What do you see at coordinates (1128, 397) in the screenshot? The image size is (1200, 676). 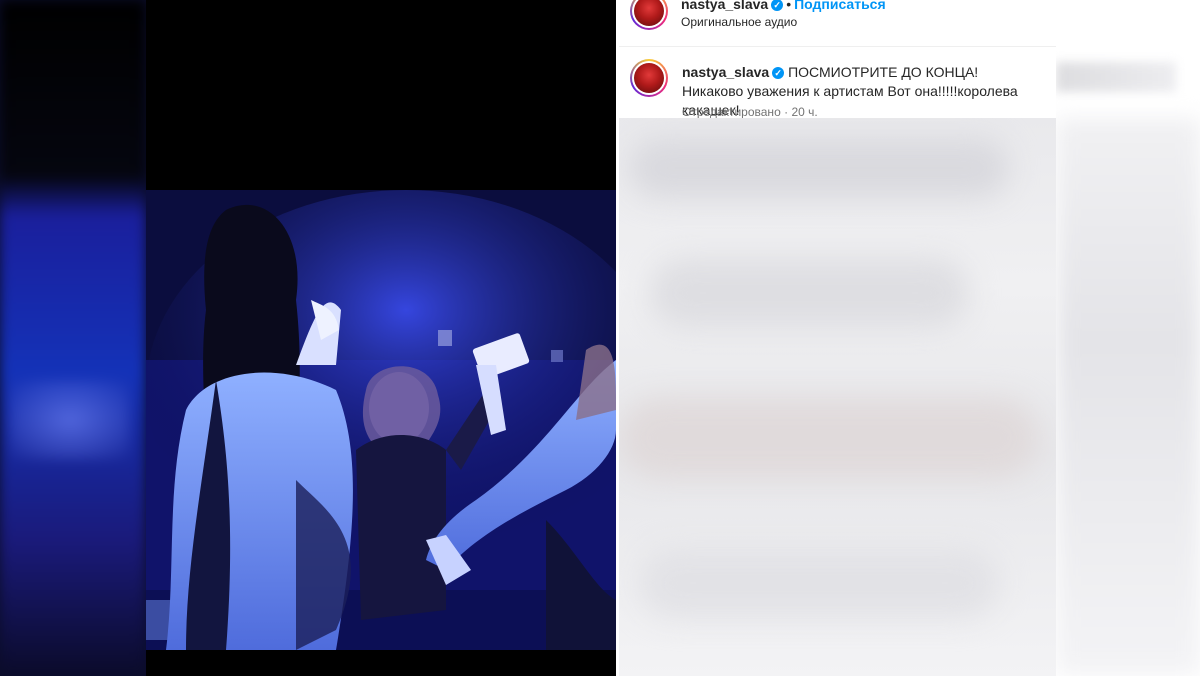 I see `blurred-area-ghost` at bounding box center [1128, 397].